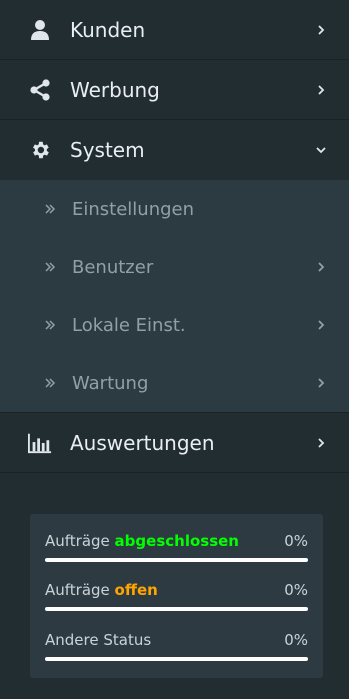 The width and height of the screenshot is (349, 699). What do you see at coordinates (133, 209) in the screenshot?
I see `submenu-item-label: Einstellungen` at bounding box center [133, 209].